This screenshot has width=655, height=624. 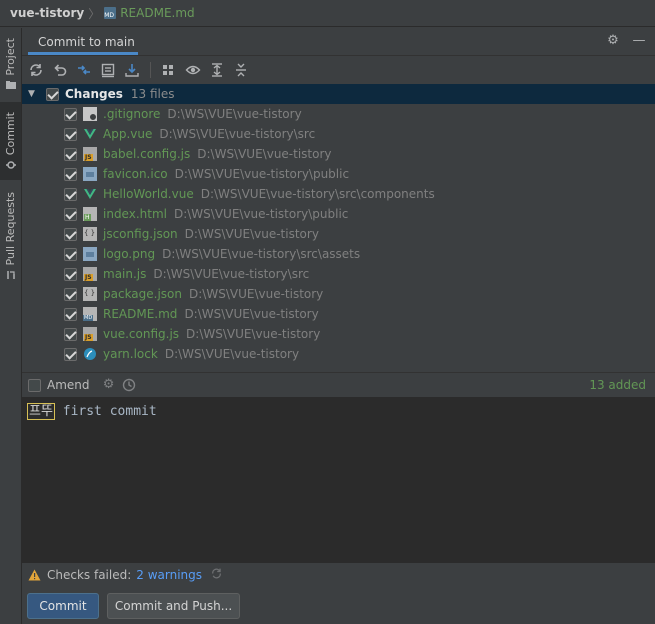 I want to click on checks-status: Checks failed: 2 warnings, so click(x=125, y=575).